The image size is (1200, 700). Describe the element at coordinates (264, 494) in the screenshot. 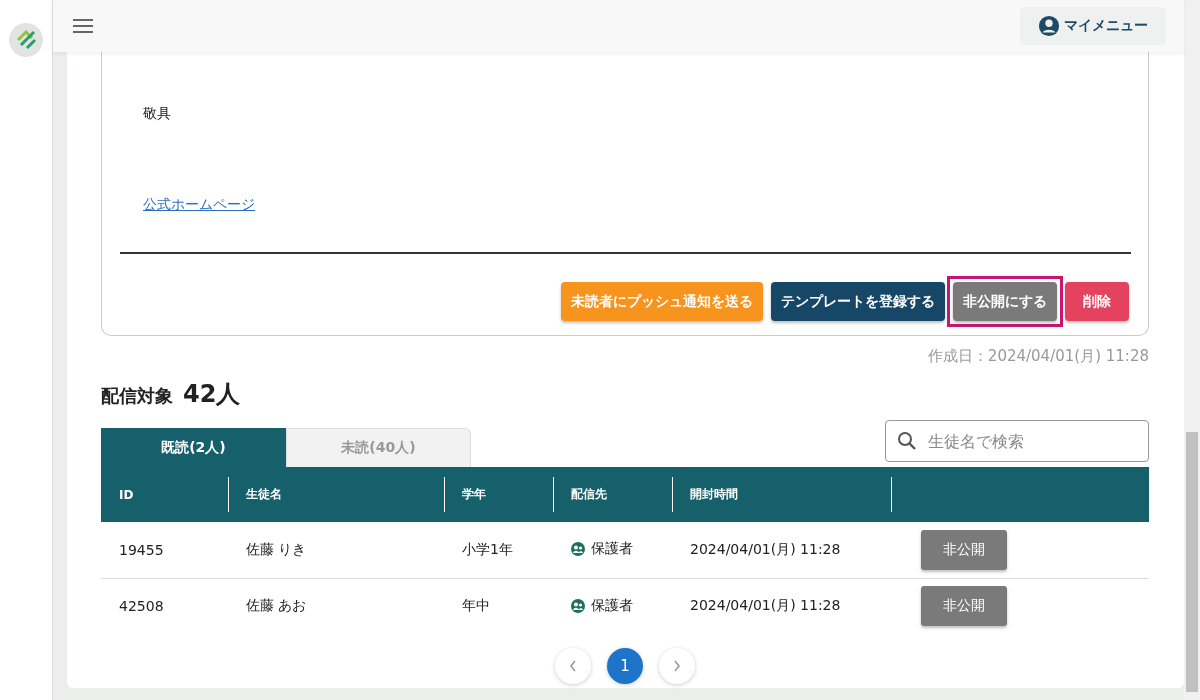

I see `column-header: 生徒名` at that location.